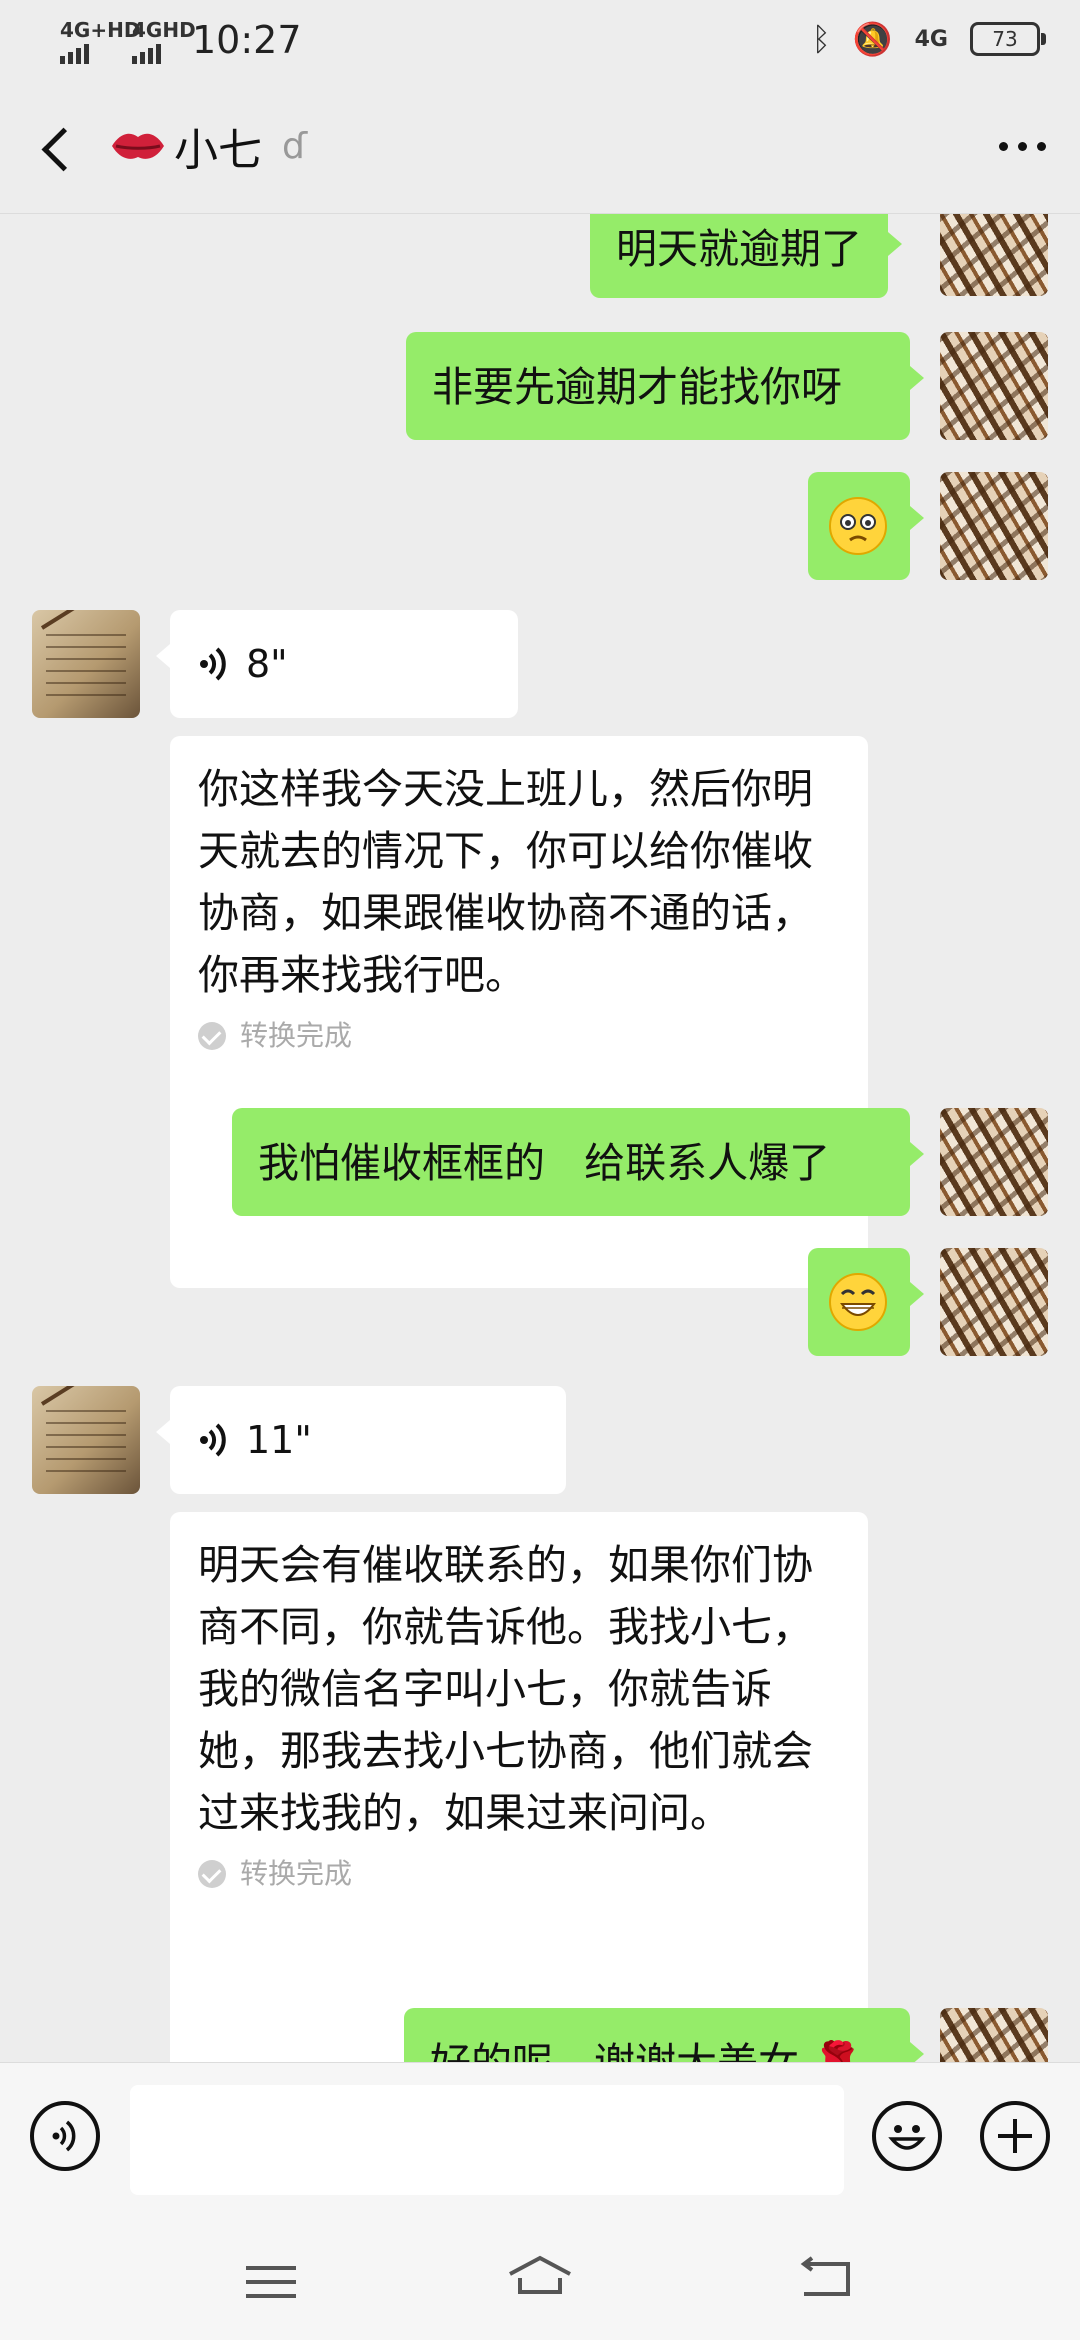 Image resolution: width=1080 pixels, height=2340 pixels. What do you see at coordinates (164, 30) in the screenshot?
I see `signal-2-label: 4GHD` at bounding box center [164, 30].